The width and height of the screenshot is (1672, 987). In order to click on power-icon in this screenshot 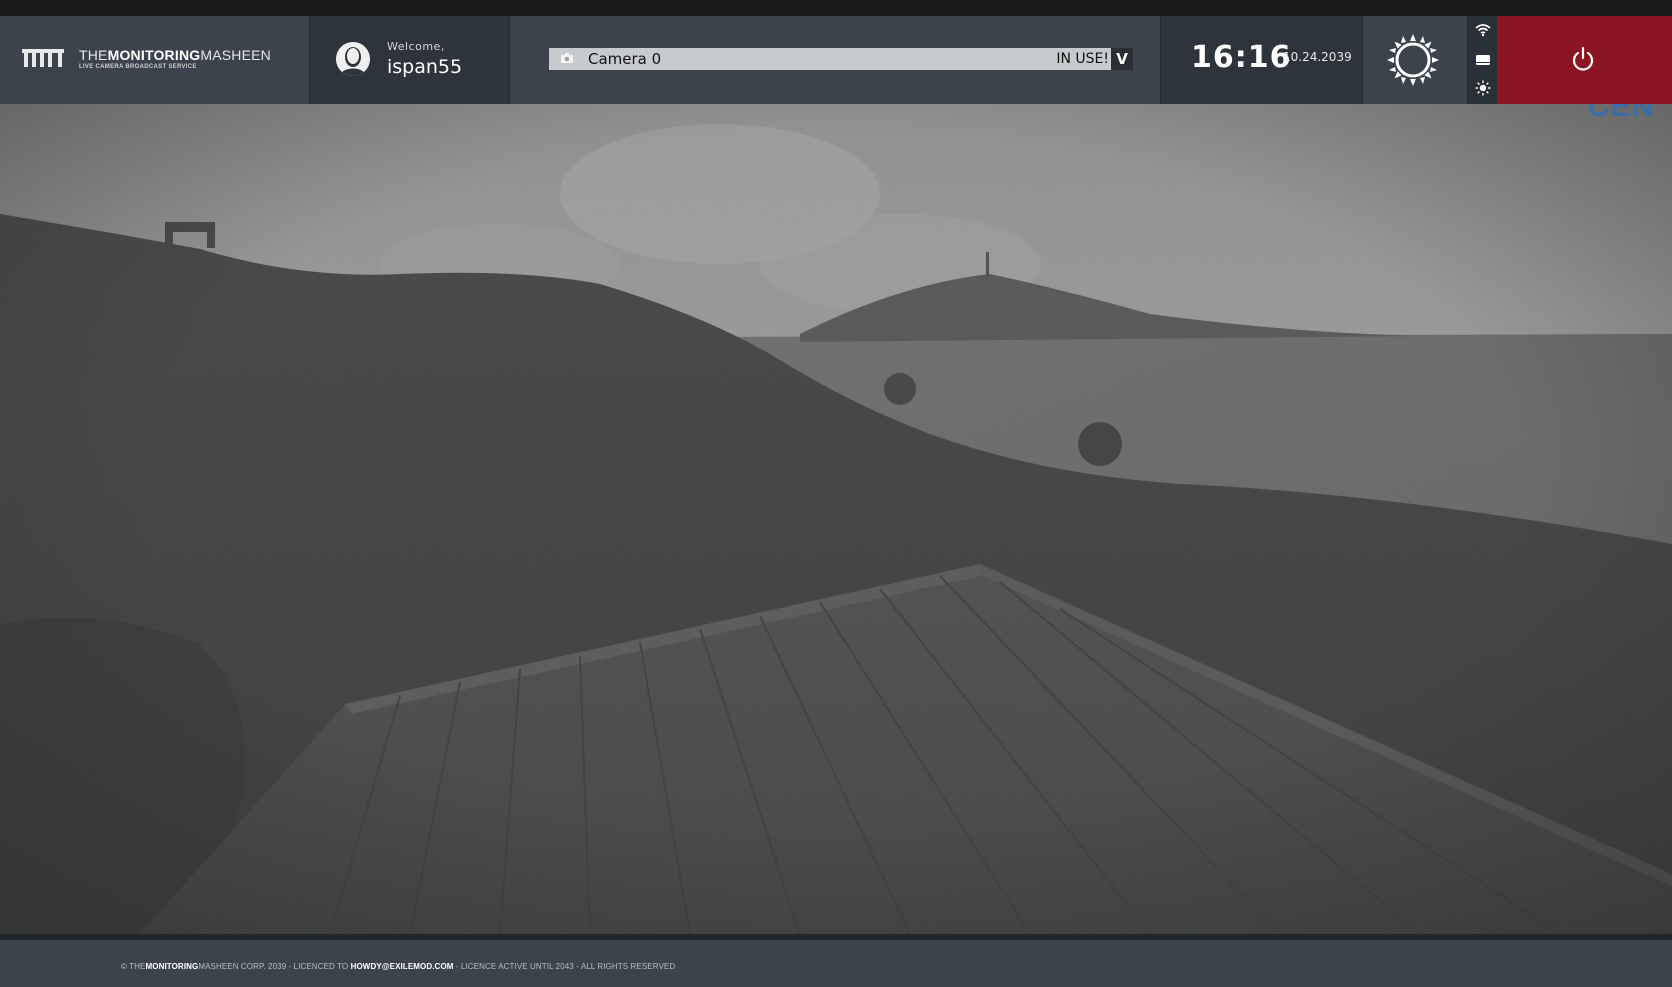, I will do `click(1583, 58)`.